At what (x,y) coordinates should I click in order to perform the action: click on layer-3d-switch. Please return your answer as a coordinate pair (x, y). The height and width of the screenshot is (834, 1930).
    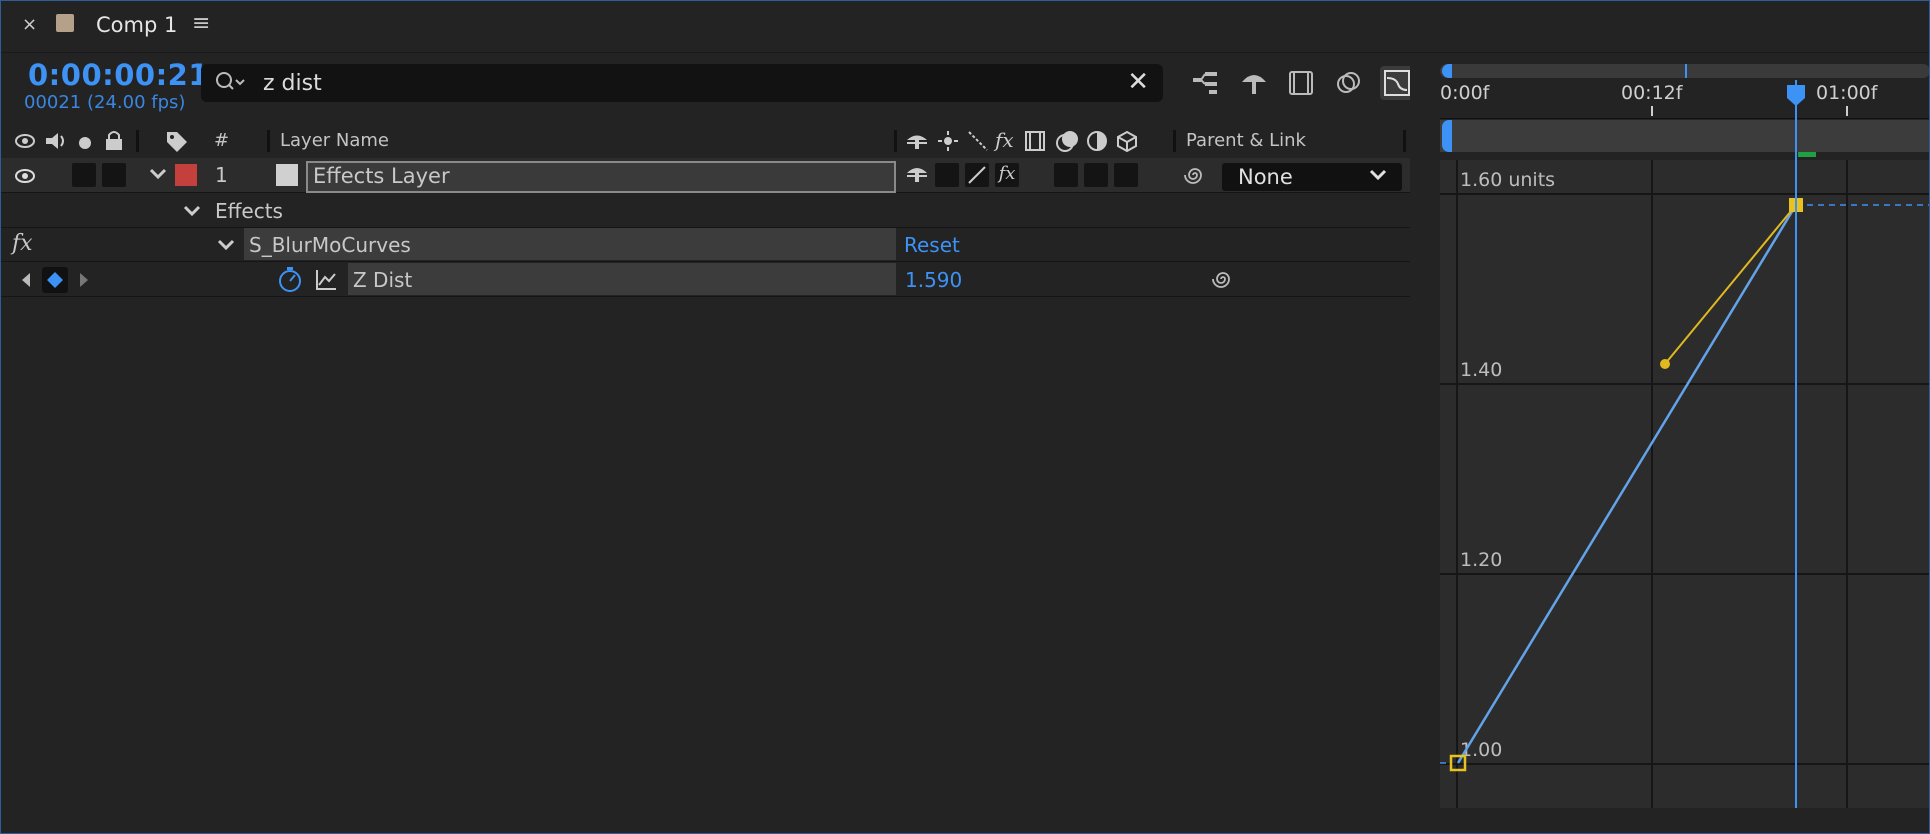
    Looking at the image, I should click on (1126, 175).